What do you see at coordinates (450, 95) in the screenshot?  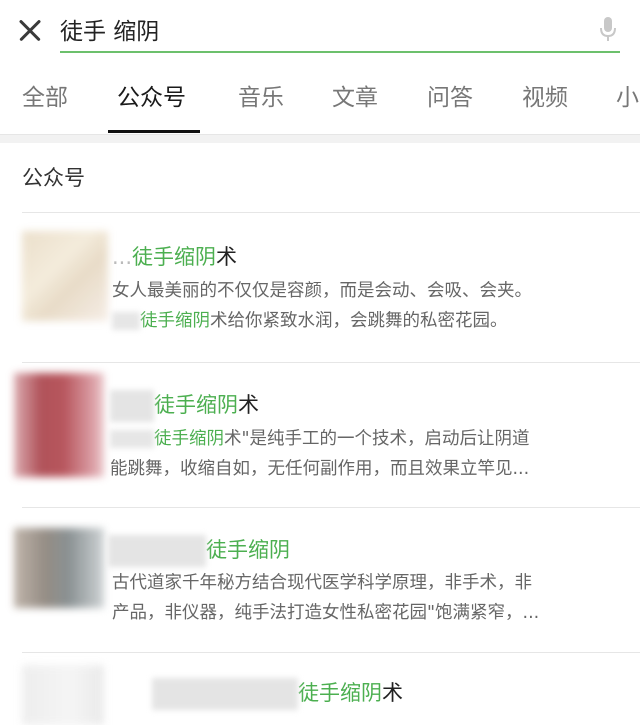 I see `tab-qa: 问答` at bounding box center [450, 95].